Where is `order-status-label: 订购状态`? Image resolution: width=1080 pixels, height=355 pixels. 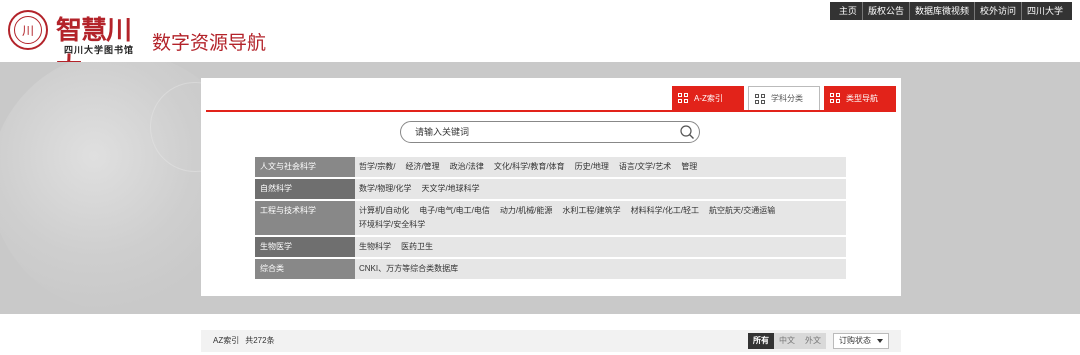
order-status-label: 订购状态 is located at coordinates (855, 340).